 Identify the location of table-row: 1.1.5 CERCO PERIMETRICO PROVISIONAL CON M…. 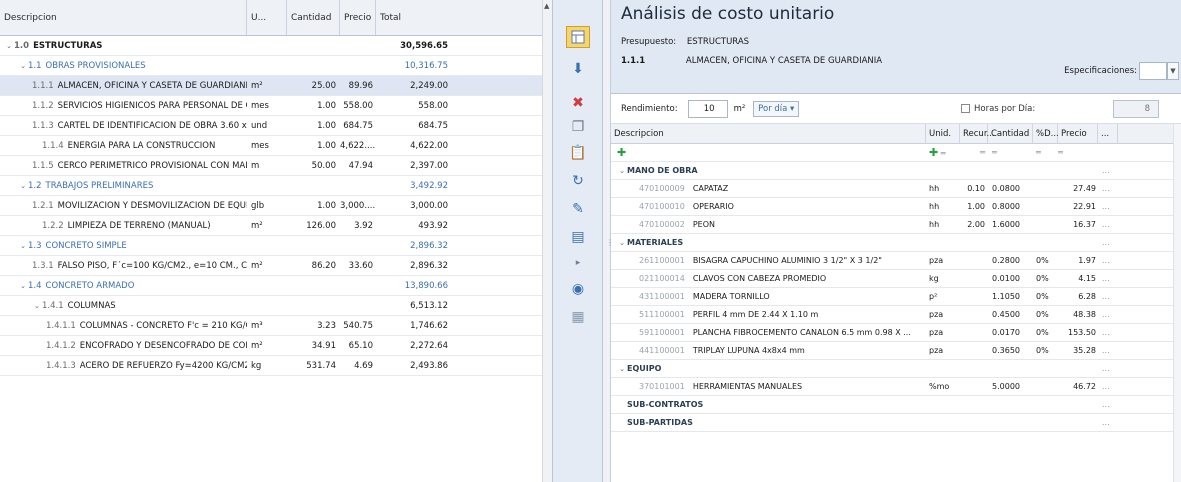
(276, 166).